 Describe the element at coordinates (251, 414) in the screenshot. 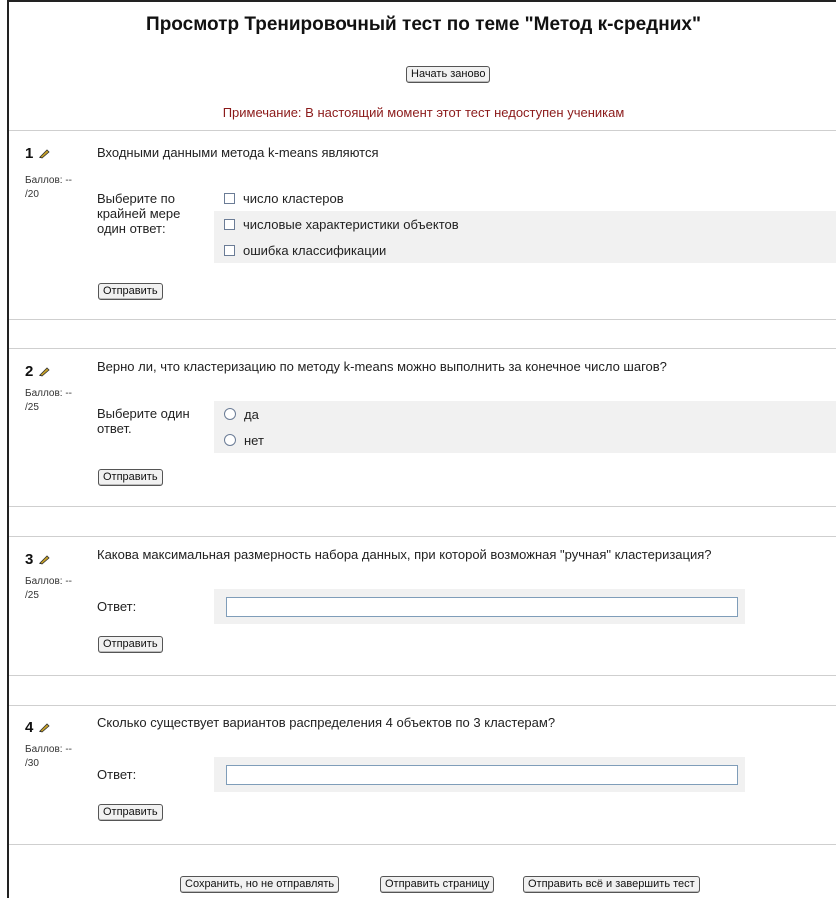

I see `option-label: да` at that location.